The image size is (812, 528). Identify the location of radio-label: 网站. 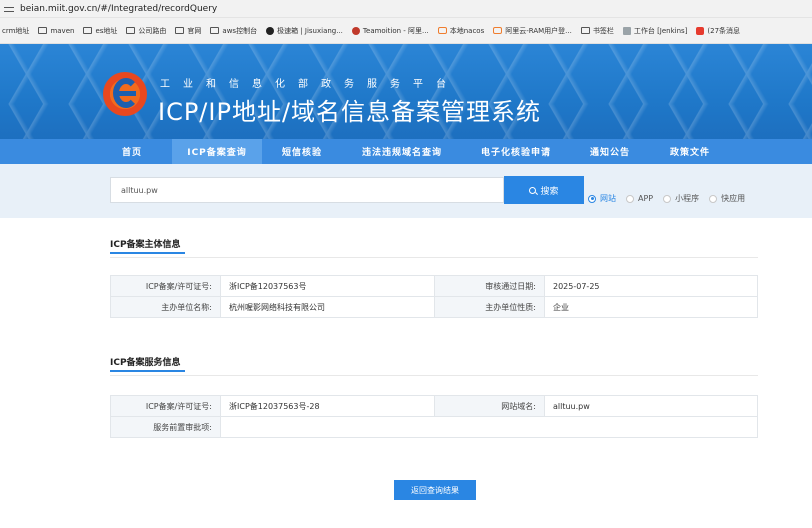
(608, 198).